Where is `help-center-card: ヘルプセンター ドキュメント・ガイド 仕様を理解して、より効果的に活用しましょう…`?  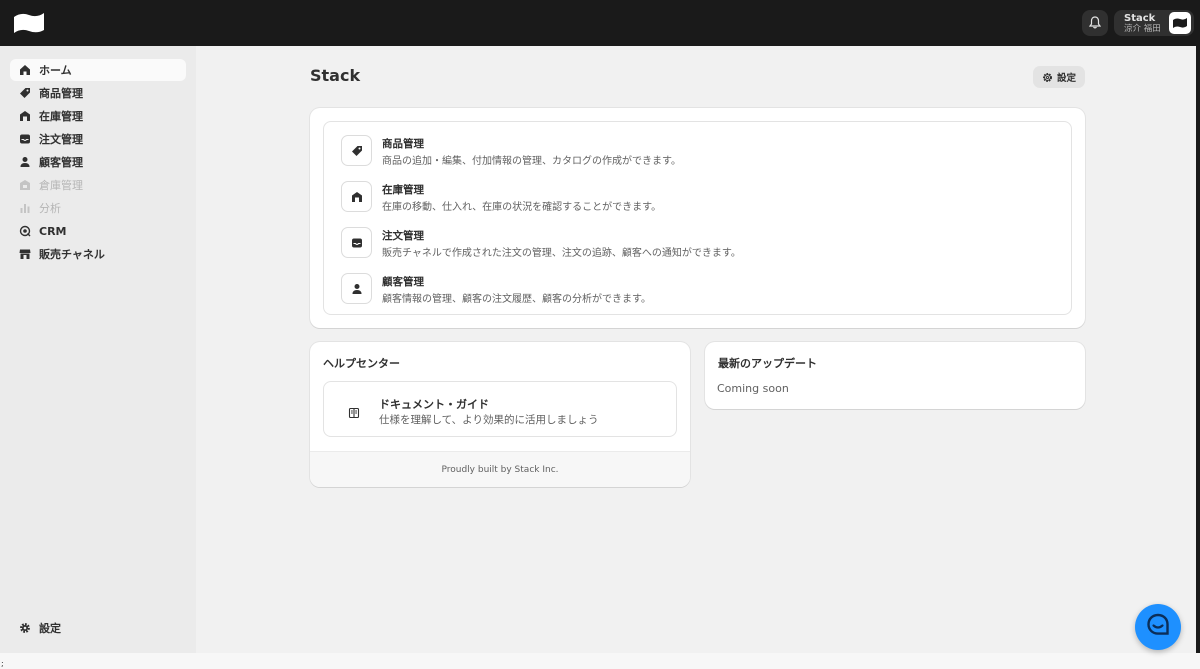
help-center-card: ヘルプセンター ドキュメント・ガイド 仕様を理解して、より効果的に活用しましょう… is located at coordinates (500, 414).